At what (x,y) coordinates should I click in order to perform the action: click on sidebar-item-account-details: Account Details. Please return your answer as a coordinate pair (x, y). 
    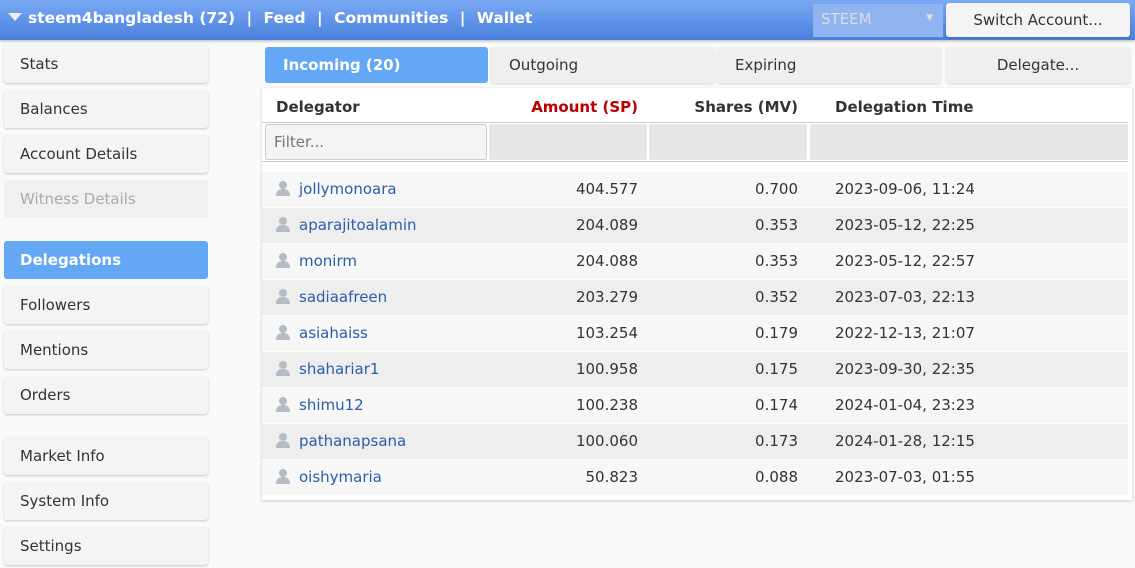
    Looking at the image, I should click on (106, 154).